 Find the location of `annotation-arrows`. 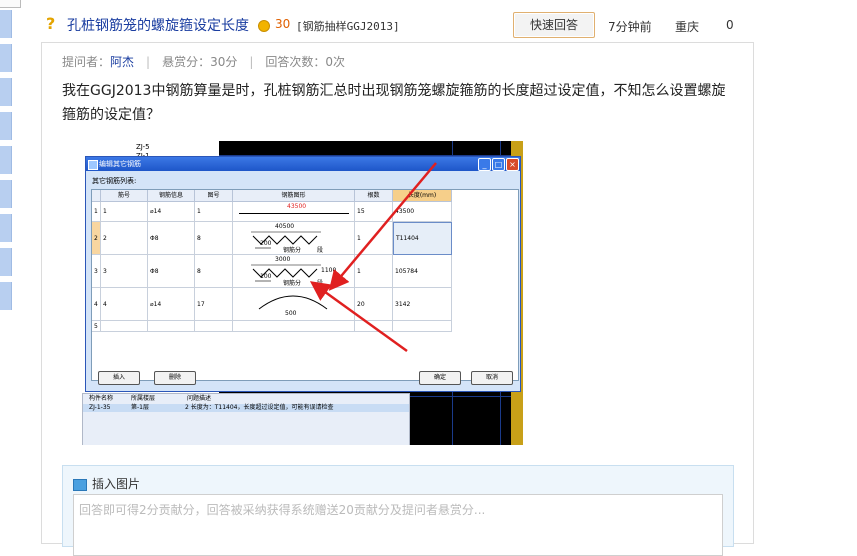

annotation-arrows is located at coordinates (373, 257).